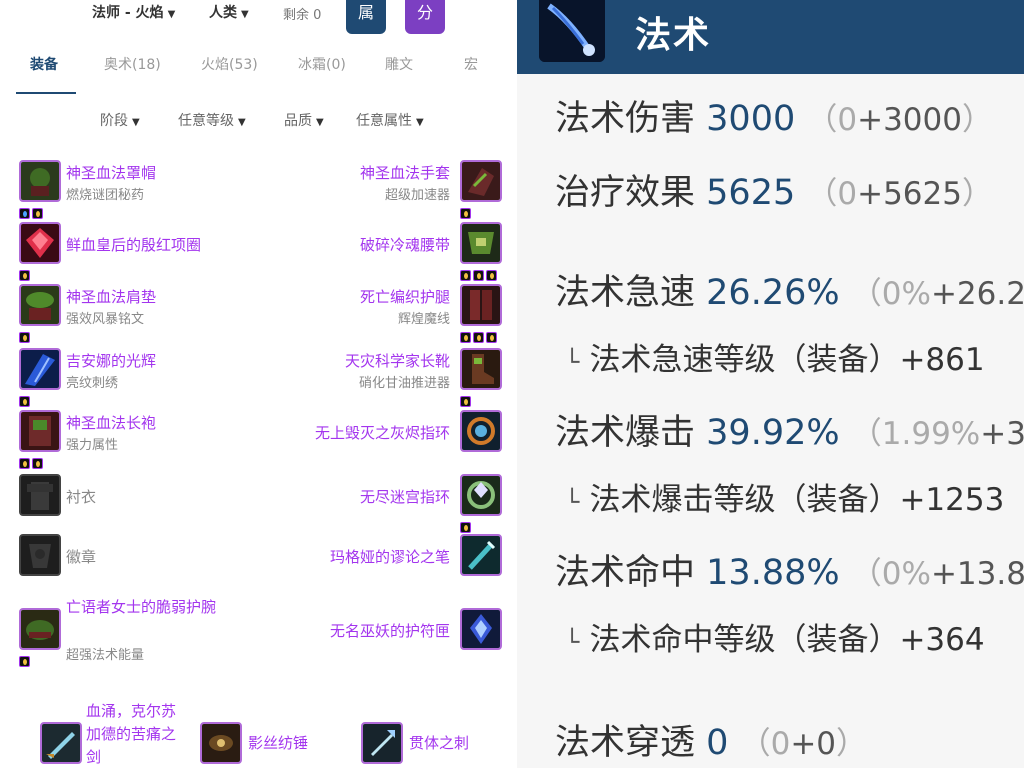 The image size is (1024, 768). I want to click on stat-breakdown: （0%+26.2, so click(937, 294).